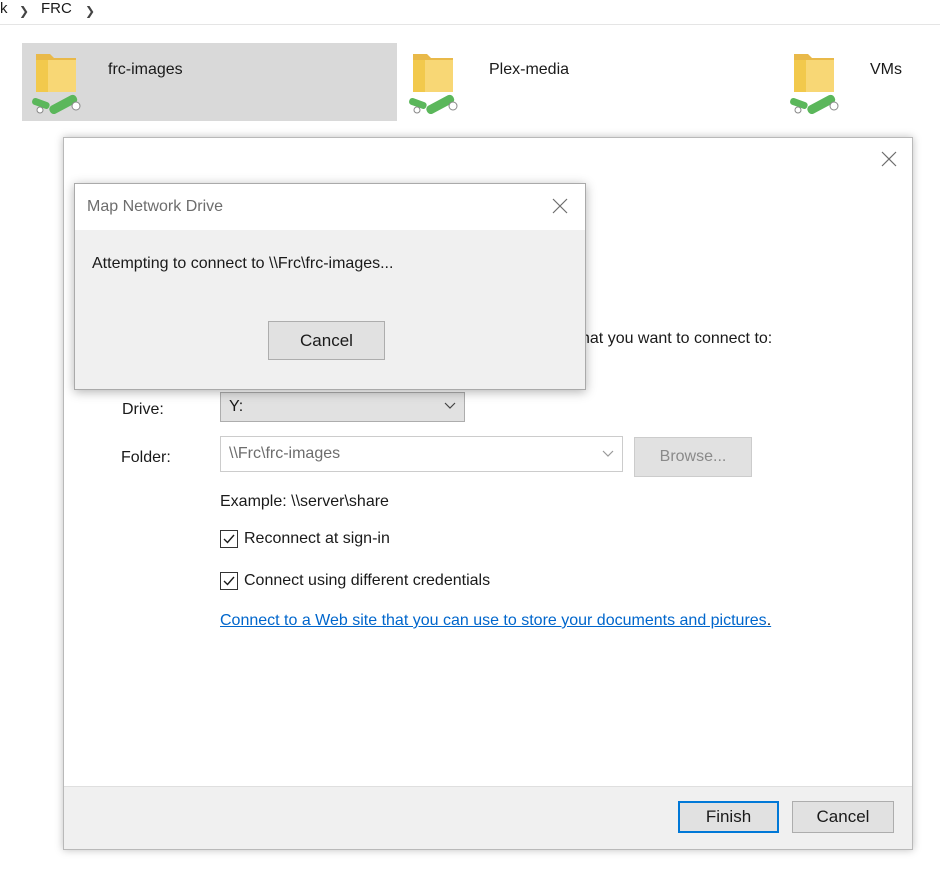 This screenshot has height=873, width=940. Describe the element at coordinates (304, 501) in the screenshot. I see `example-text: Example: \\server\share` at that location.